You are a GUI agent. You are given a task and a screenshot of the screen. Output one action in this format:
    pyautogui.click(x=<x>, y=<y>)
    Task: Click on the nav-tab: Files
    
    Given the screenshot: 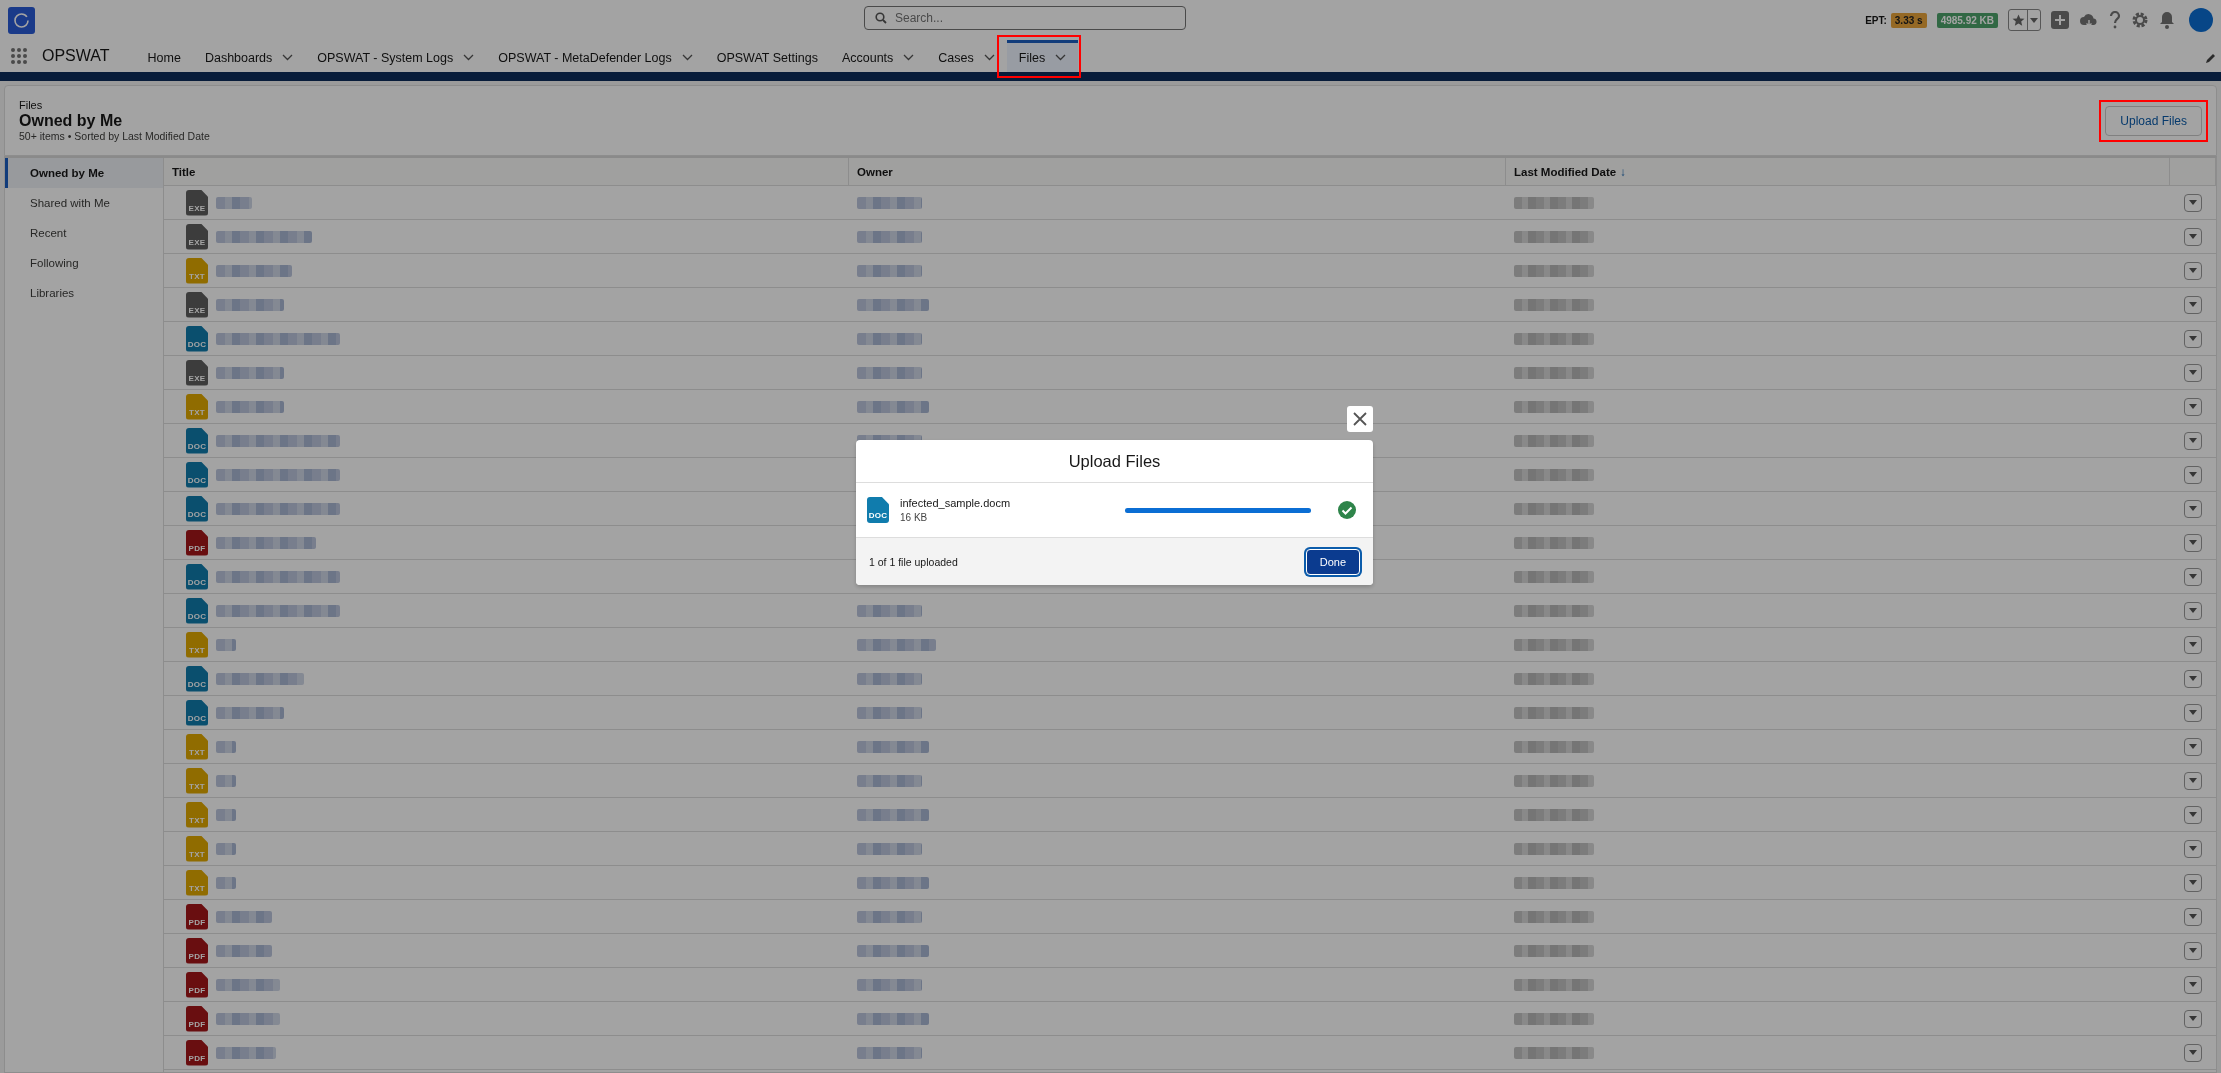 What is the action you would take?
    pyautogui.click(x=1042, y=56)
    